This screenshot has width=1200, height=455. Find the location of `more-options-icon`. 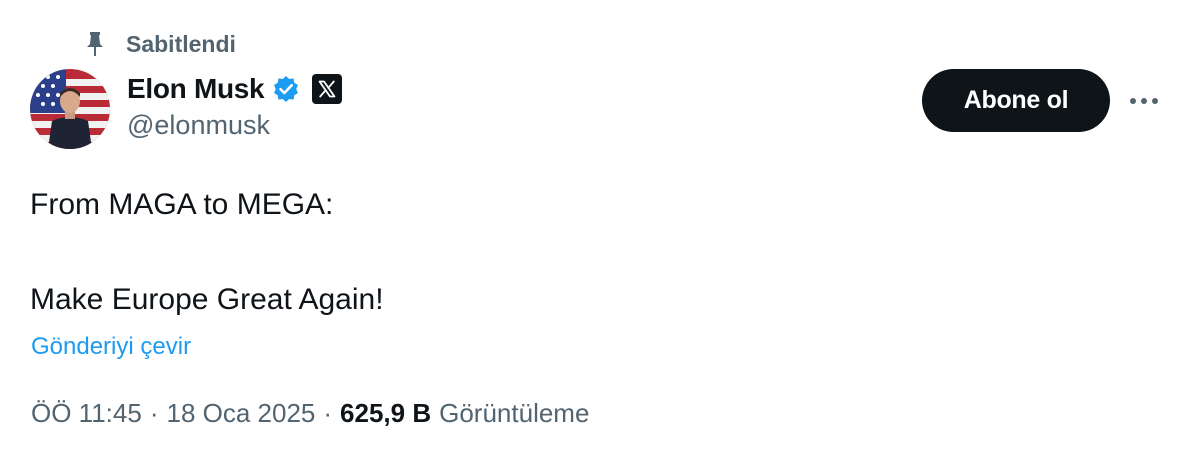

more-options-icon is located at coordinates (1144, 101).